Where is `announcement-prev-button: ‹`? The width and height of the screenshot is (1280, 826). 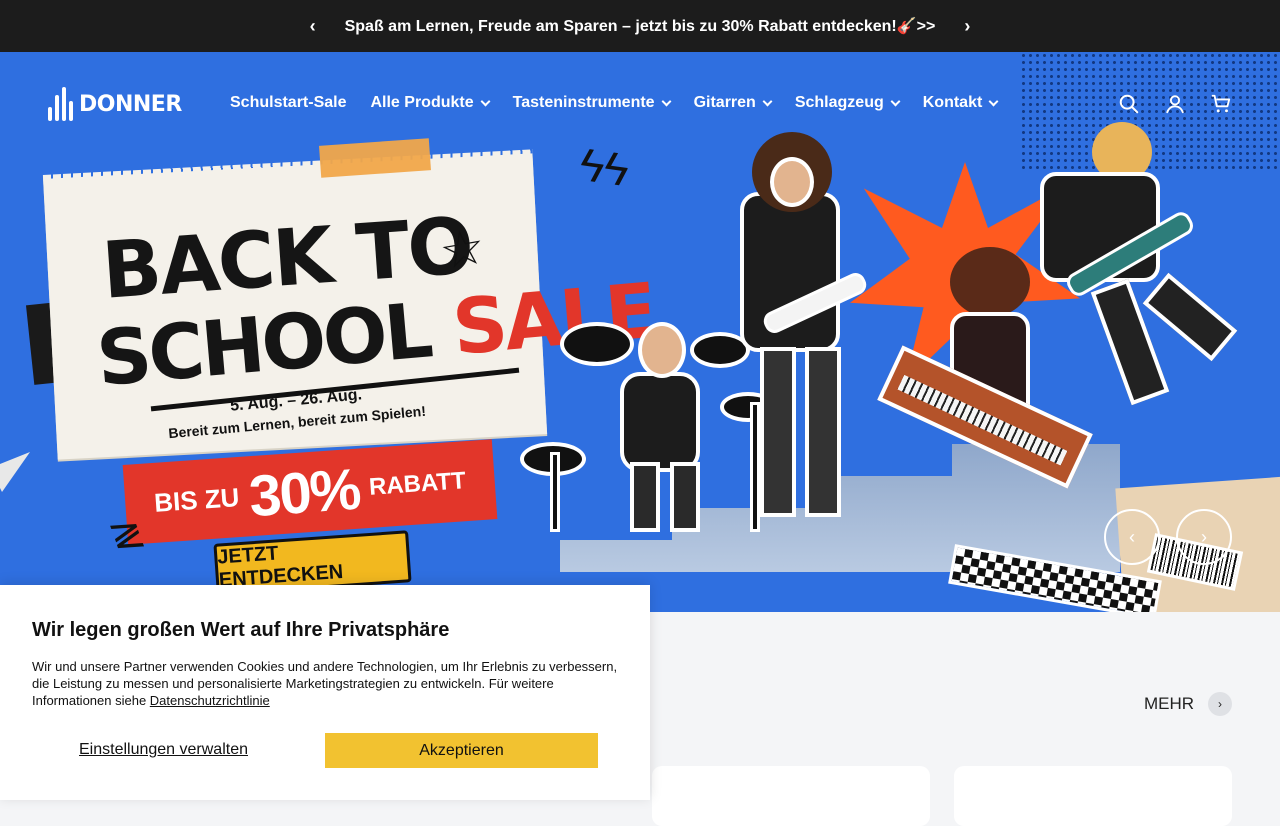
announcement-prev-button: ‹ is located at coordinates (313, 26).